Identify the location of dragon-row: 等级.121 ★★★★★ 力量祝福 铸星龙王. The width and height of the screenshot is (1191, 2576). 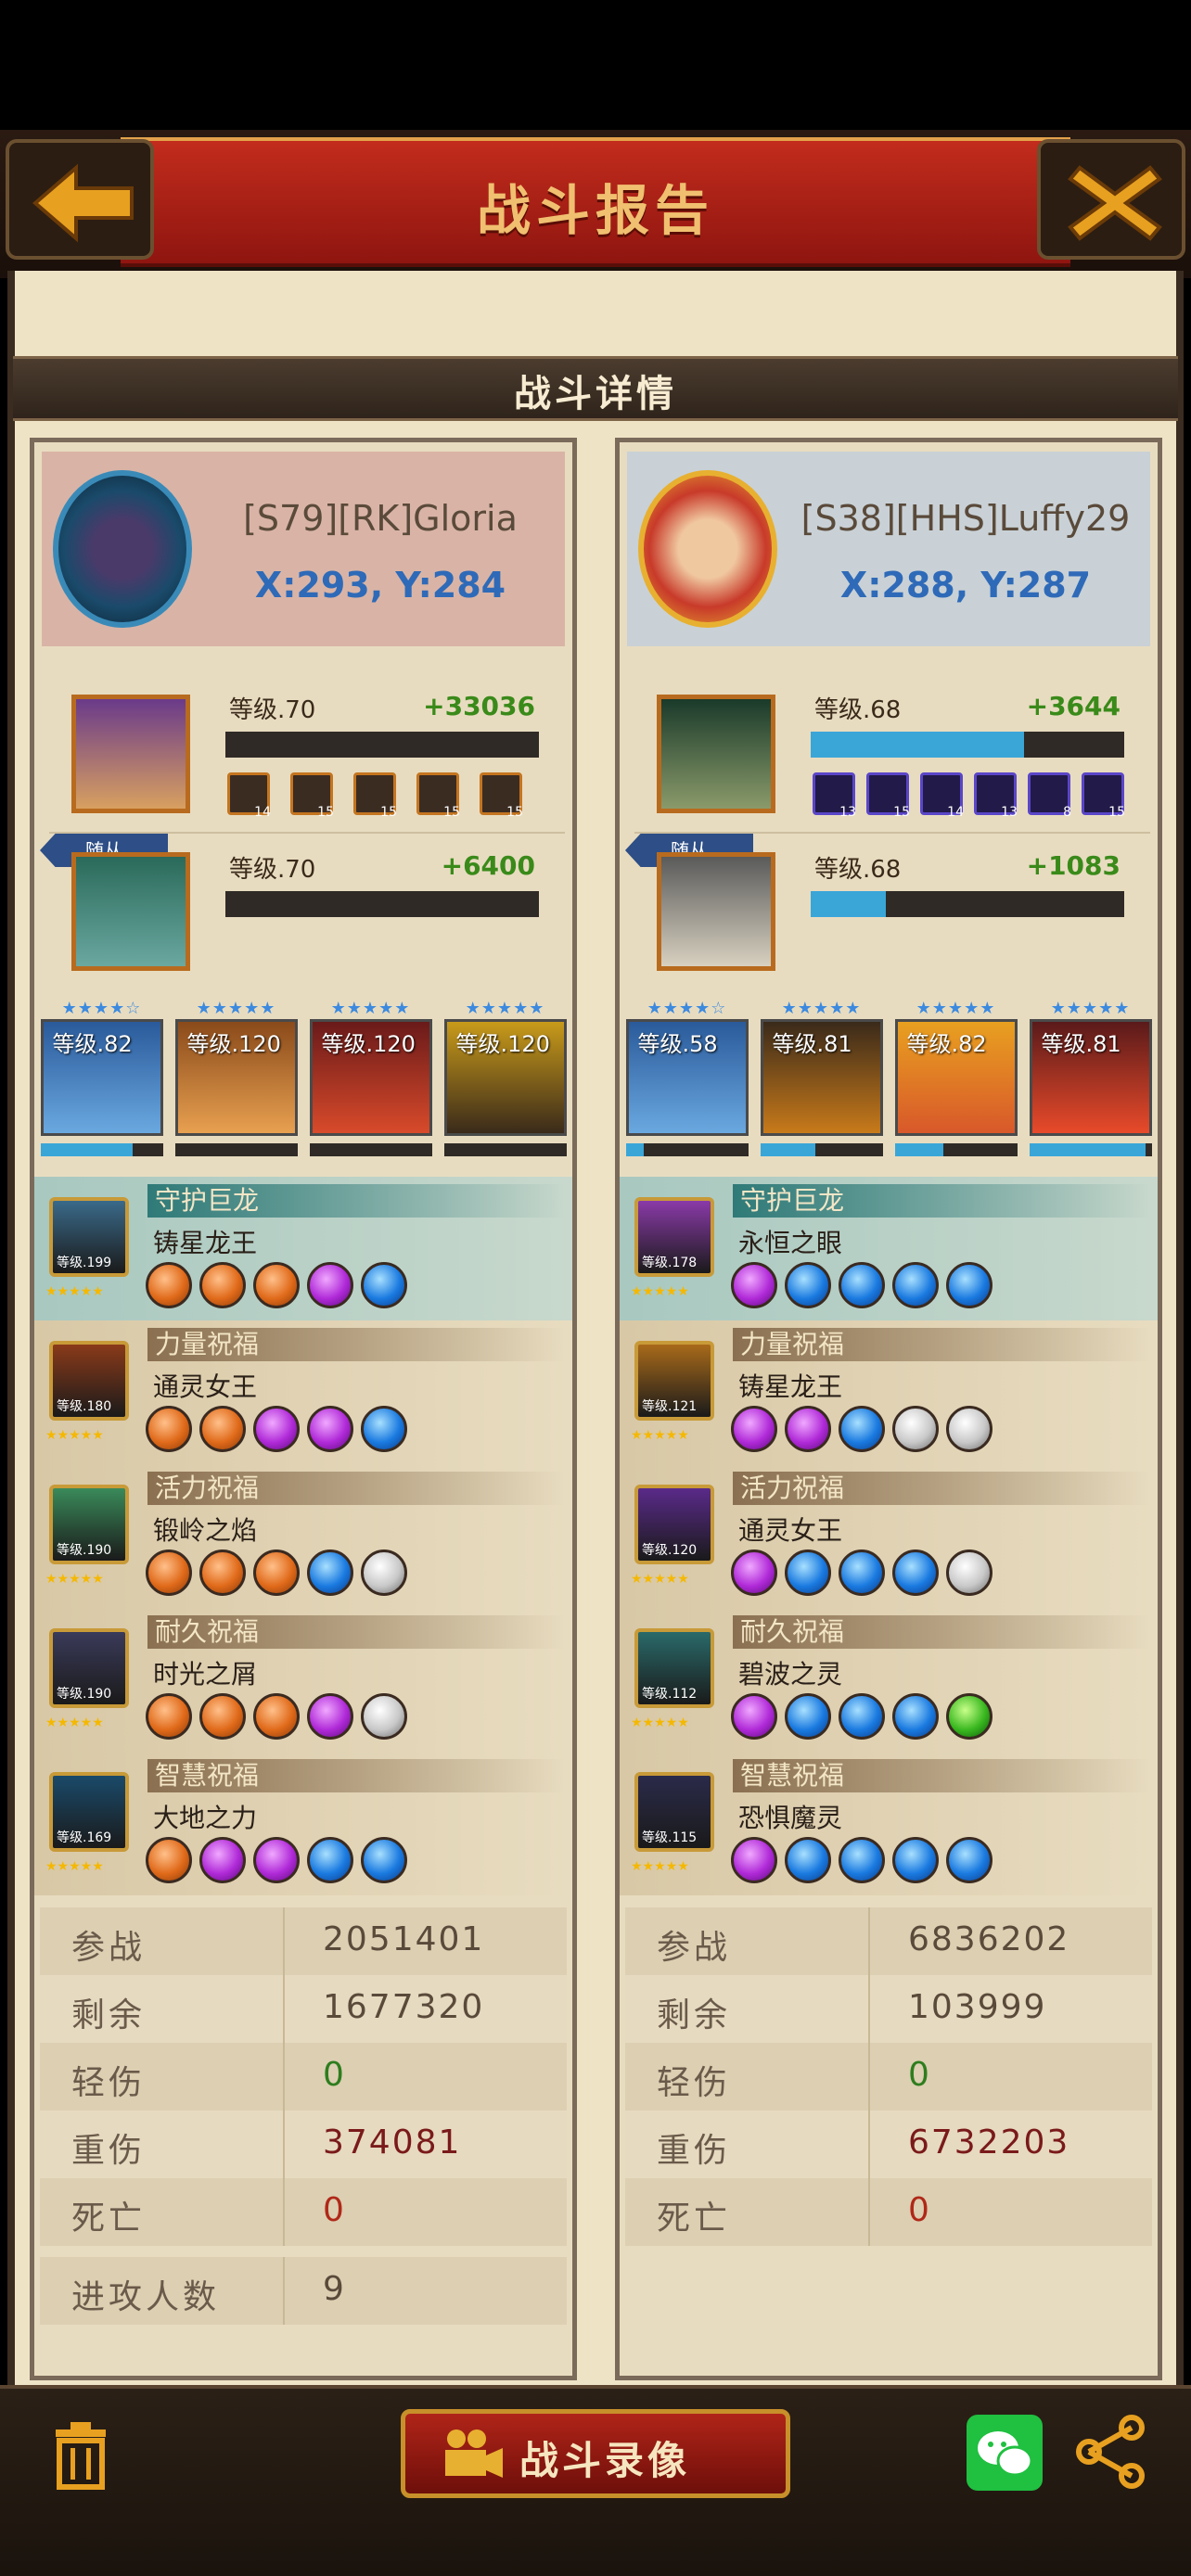
(889, 1392).